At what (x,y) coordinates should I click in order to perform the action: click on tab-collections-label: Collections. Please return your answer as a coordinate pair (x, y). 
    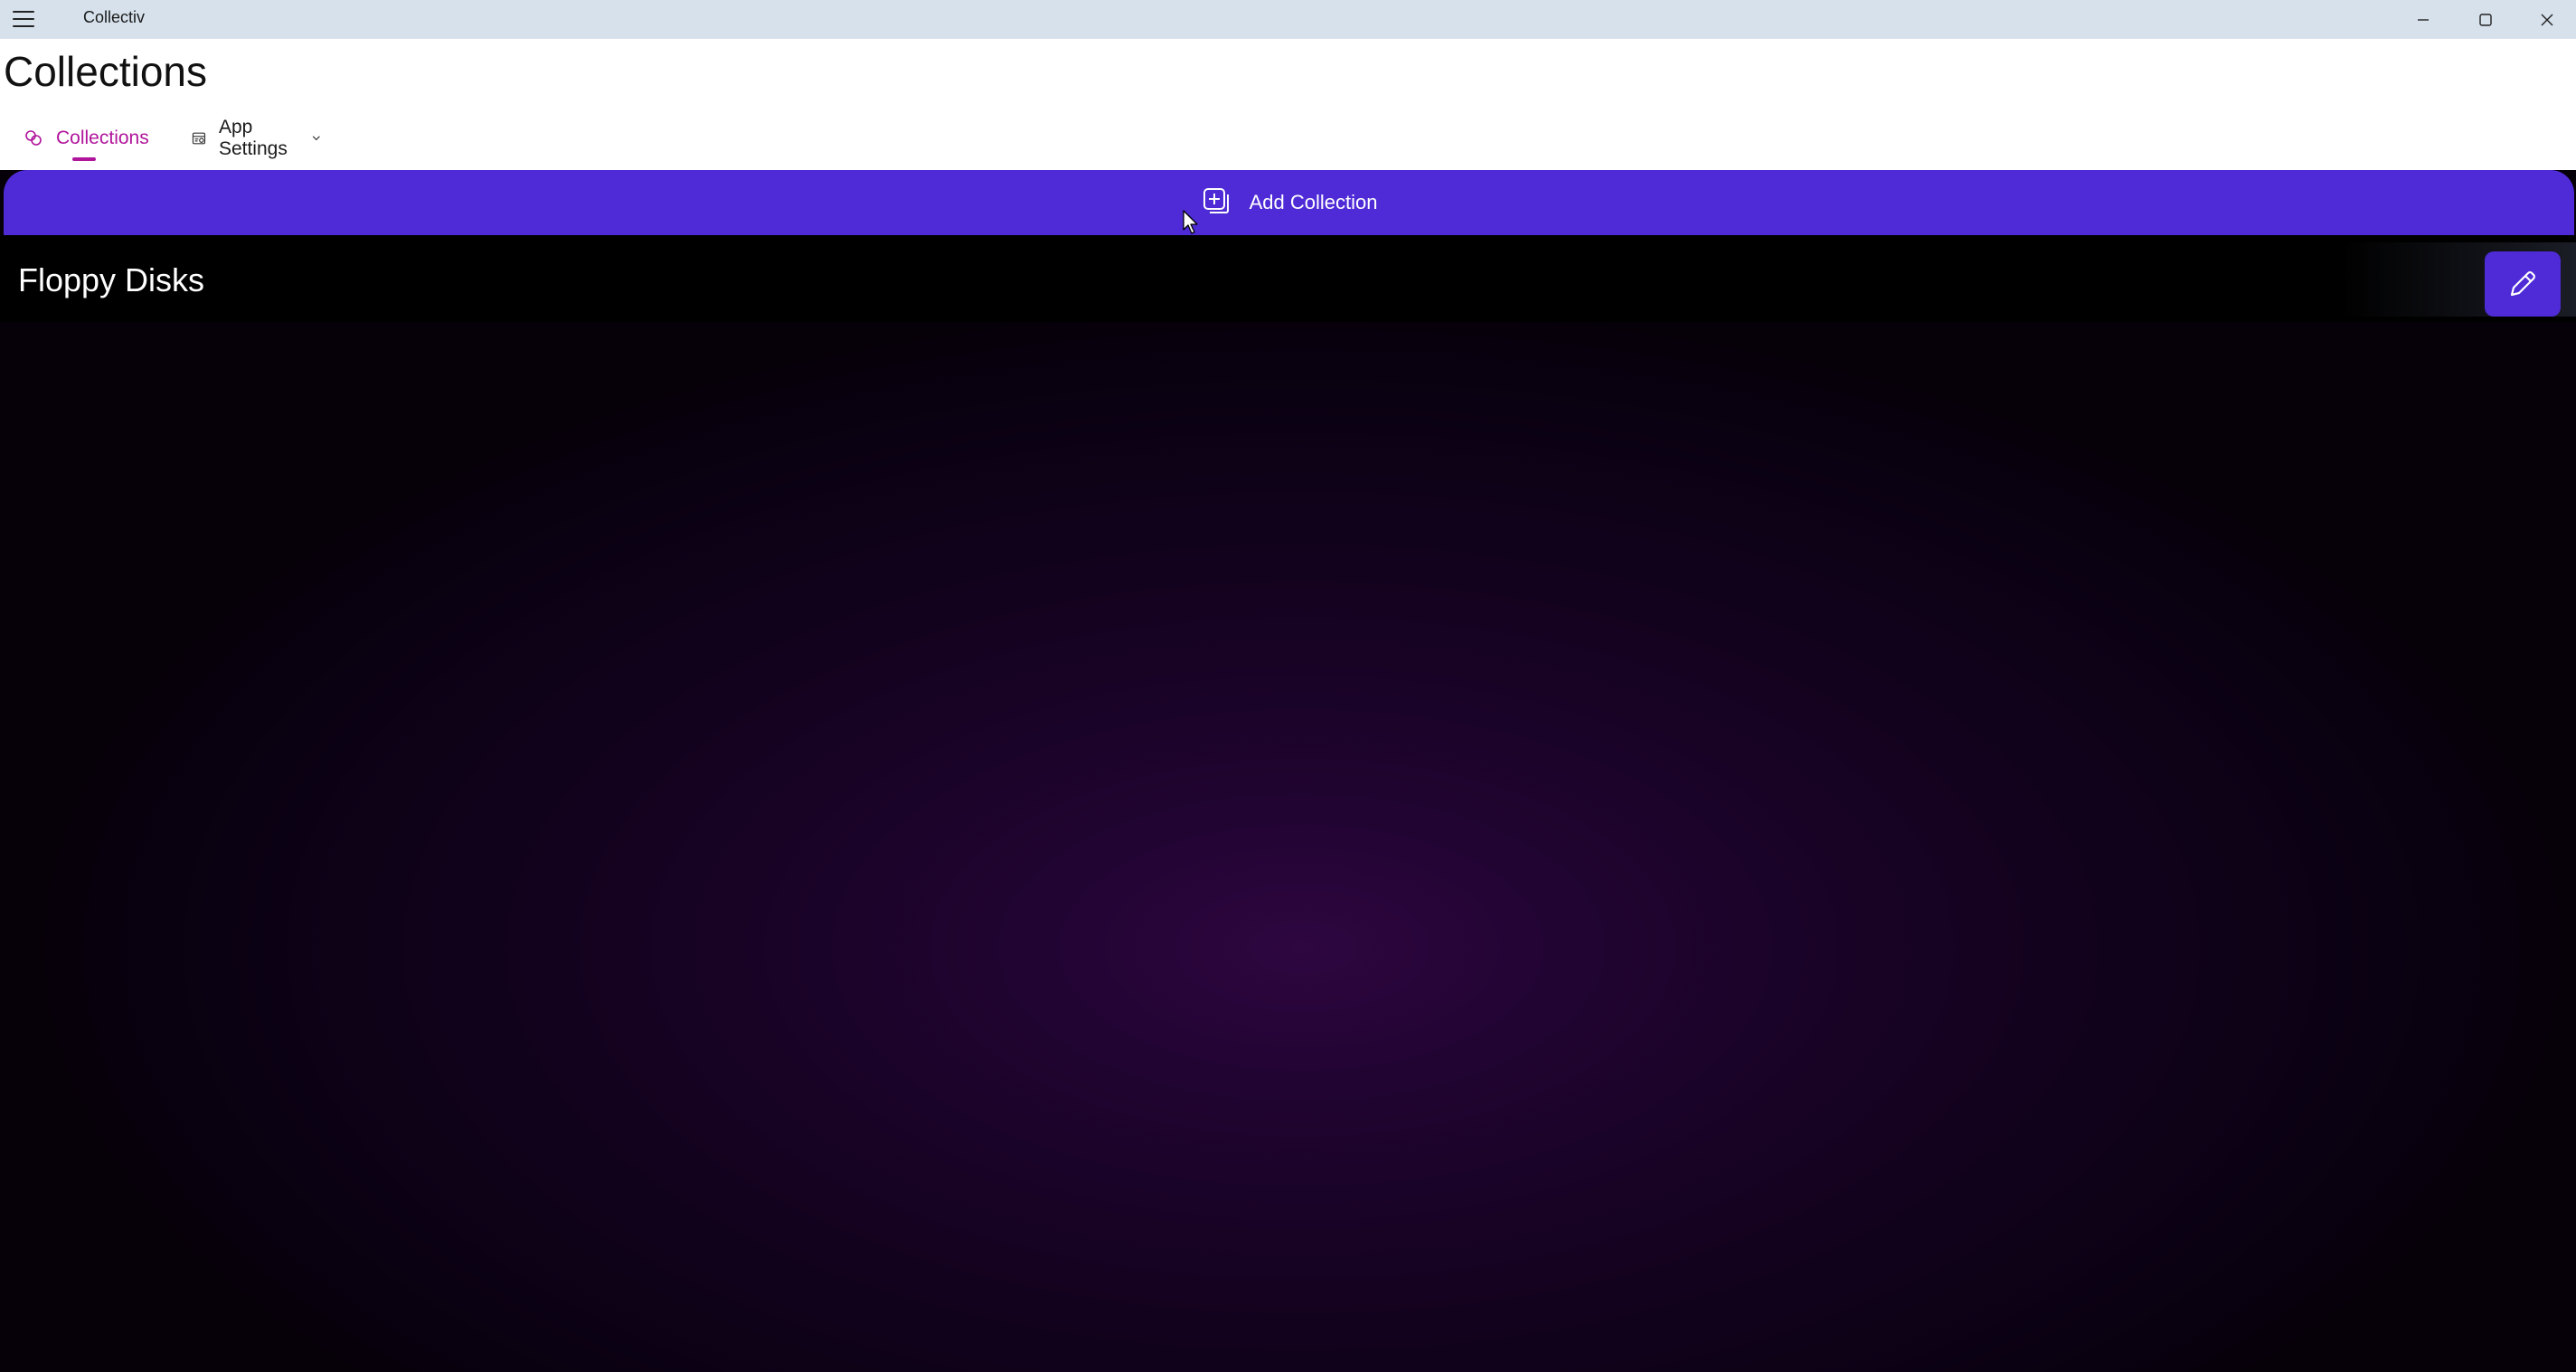
    Looking at the image, I should click on (102, 138).